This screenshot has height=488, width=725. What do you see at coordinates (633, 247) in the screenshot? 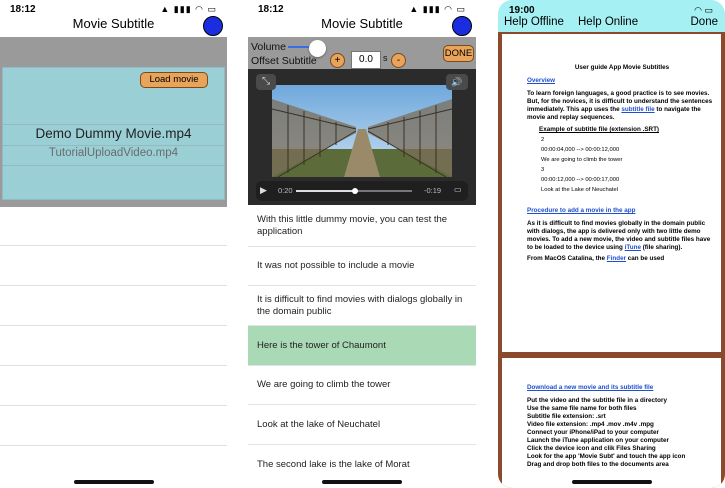
I see `itune-link: iTune` at bounding box center [633, 247].